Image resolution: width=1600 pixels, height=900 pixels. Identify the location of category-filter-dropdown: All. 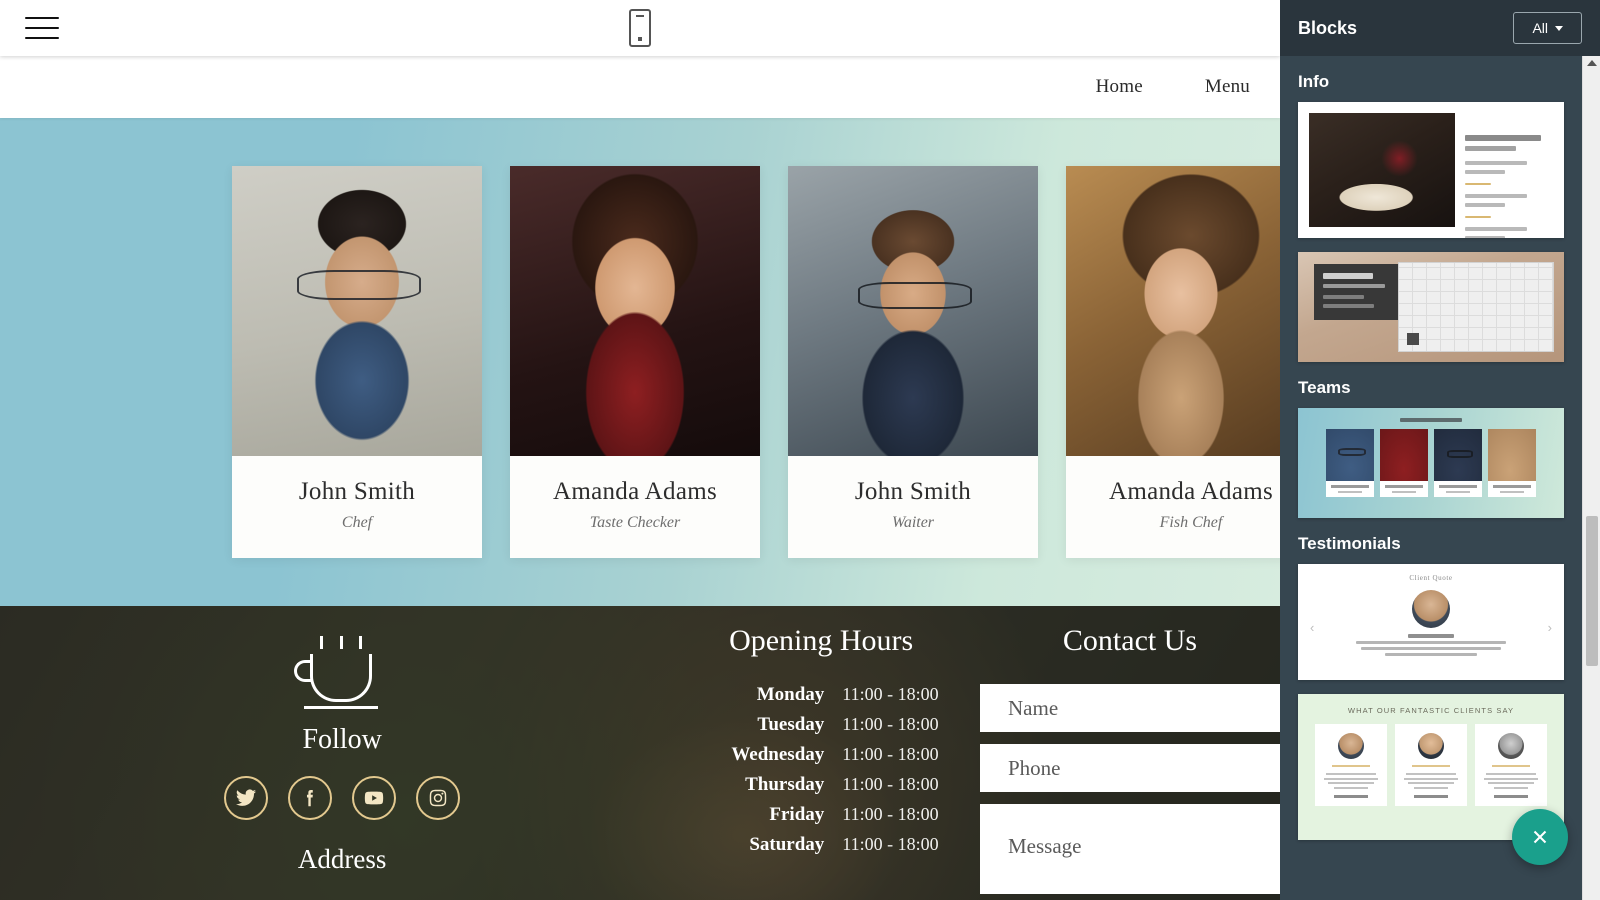
(1547, 28).